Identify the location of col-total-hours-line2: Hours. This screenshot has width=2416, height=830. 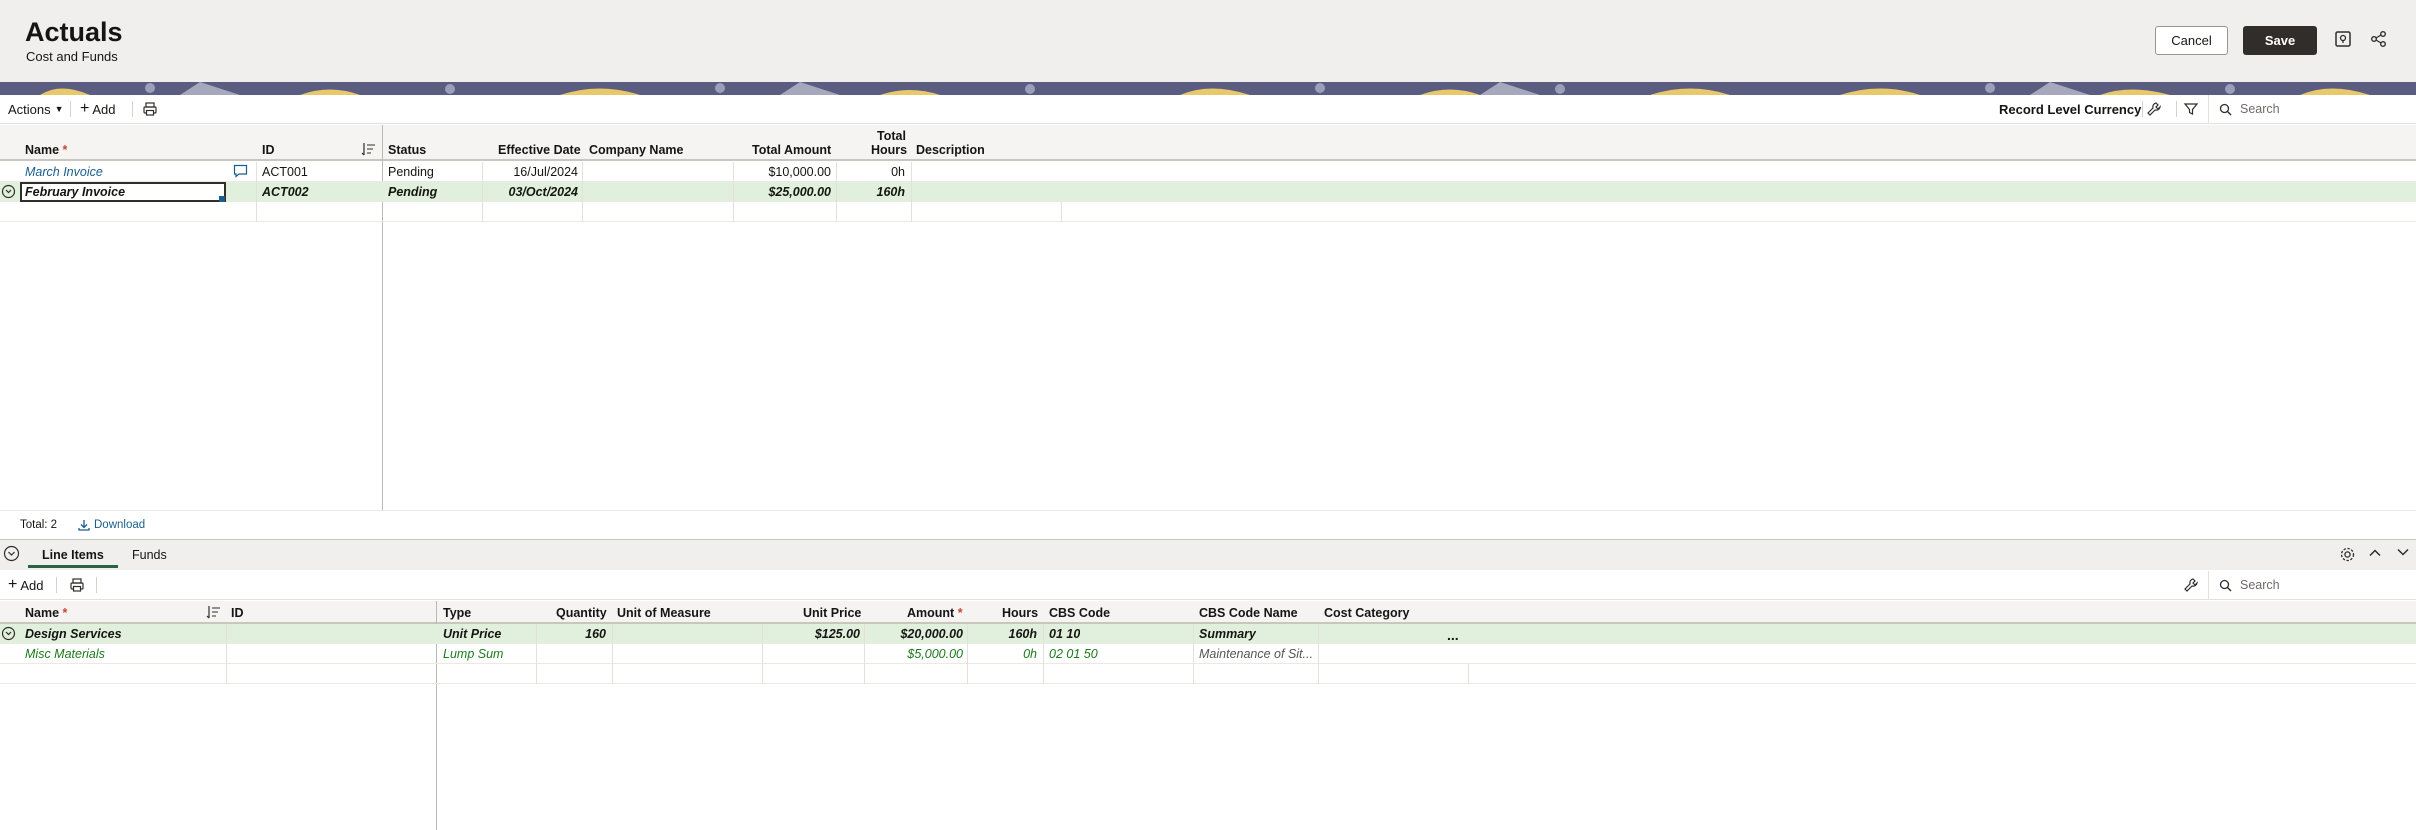
(889, 150).